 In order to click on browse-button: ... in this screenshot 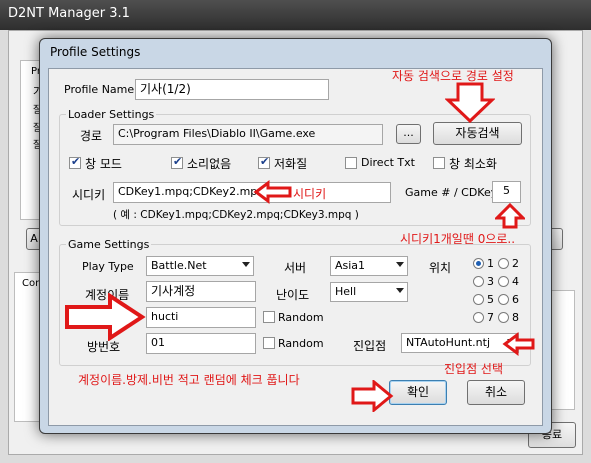, I will do `click(408, 134)`.